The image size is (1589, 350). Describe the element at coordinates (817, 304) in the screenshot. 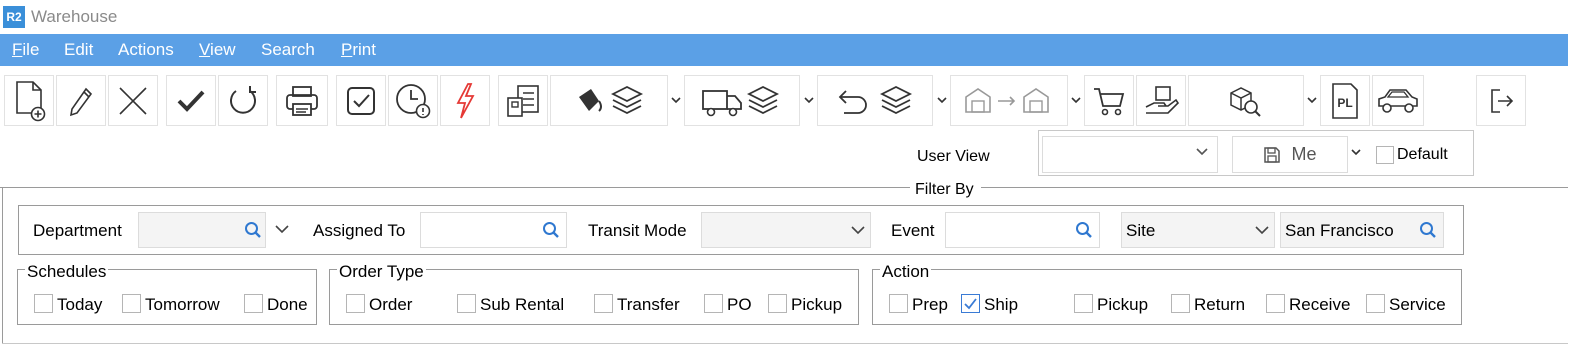

I see `pickup-order-label: Pickup` at that location.